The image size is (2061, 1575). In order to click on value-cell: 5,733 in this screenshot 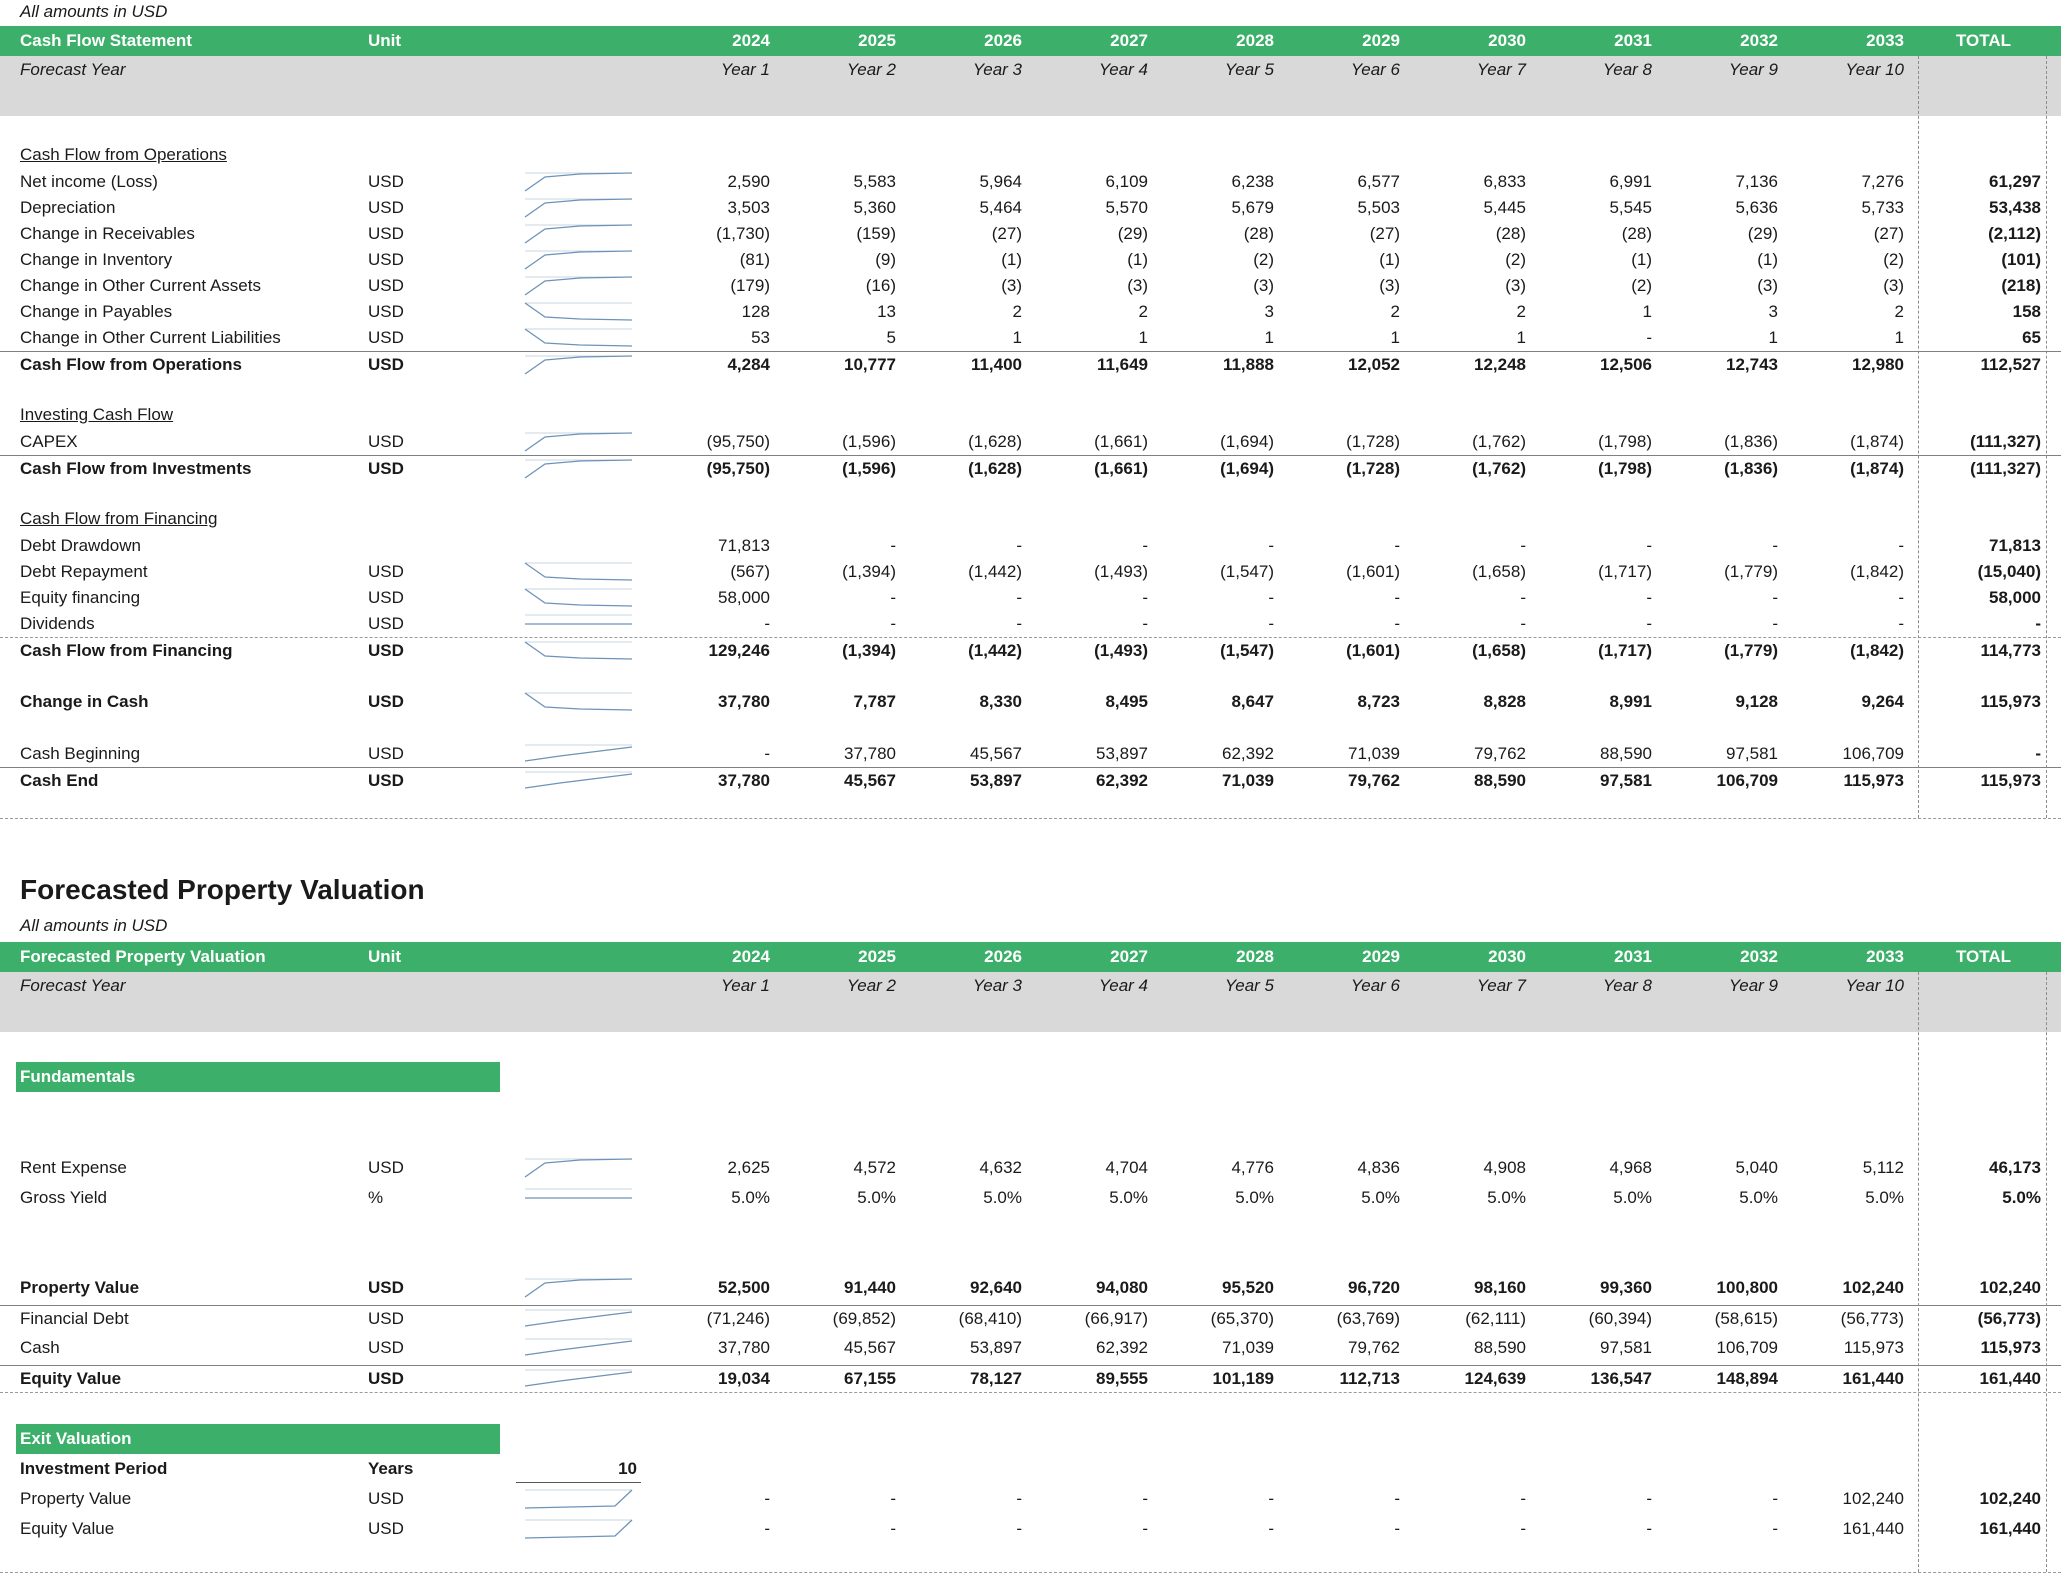, I will do `click(1849, 208)`.